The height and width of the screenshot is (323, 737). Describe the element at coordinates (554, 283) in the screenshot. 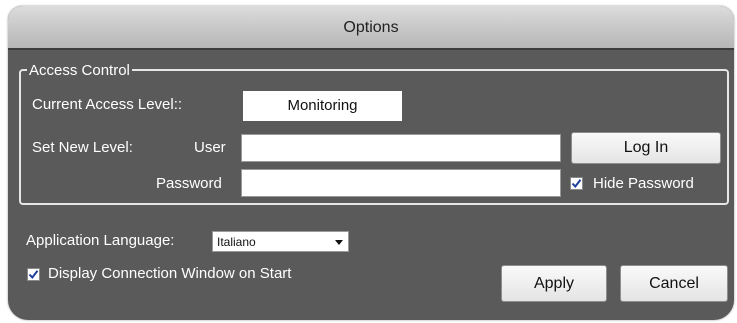

I see `apply-button: Apply` at that location.